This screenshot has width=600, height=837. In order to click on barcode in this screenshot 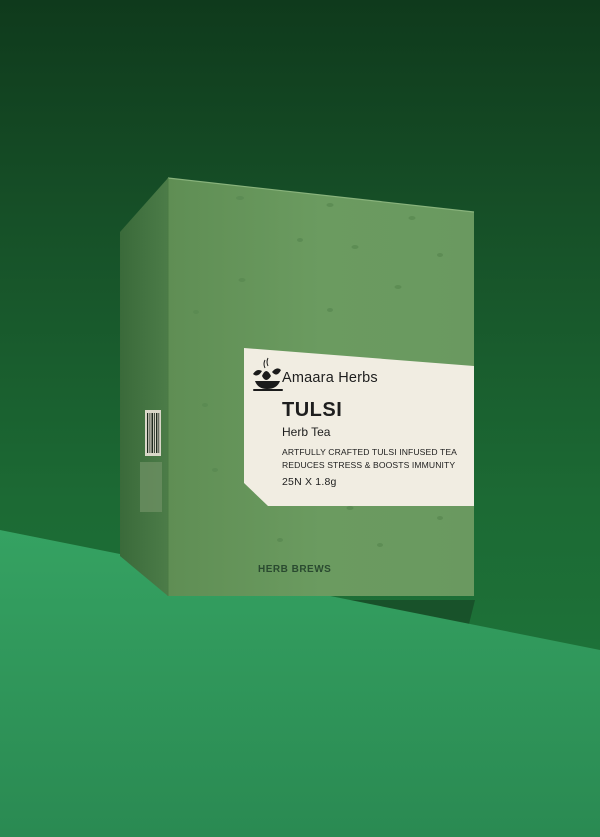, I will do `click(153, 433)`.